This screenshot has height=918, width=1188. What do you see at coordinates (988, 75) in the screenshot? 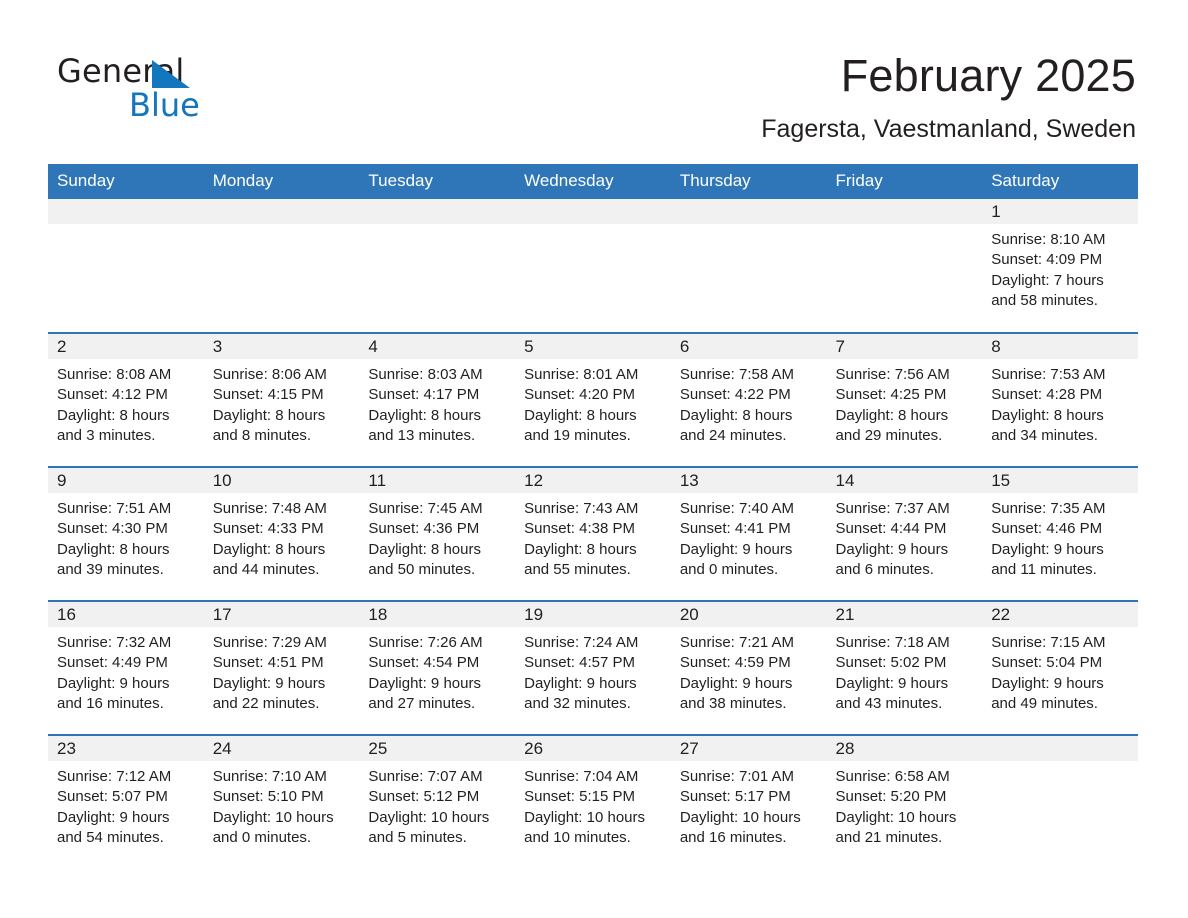
I see `page-title: February 2025` at bounding box center [988, 75].